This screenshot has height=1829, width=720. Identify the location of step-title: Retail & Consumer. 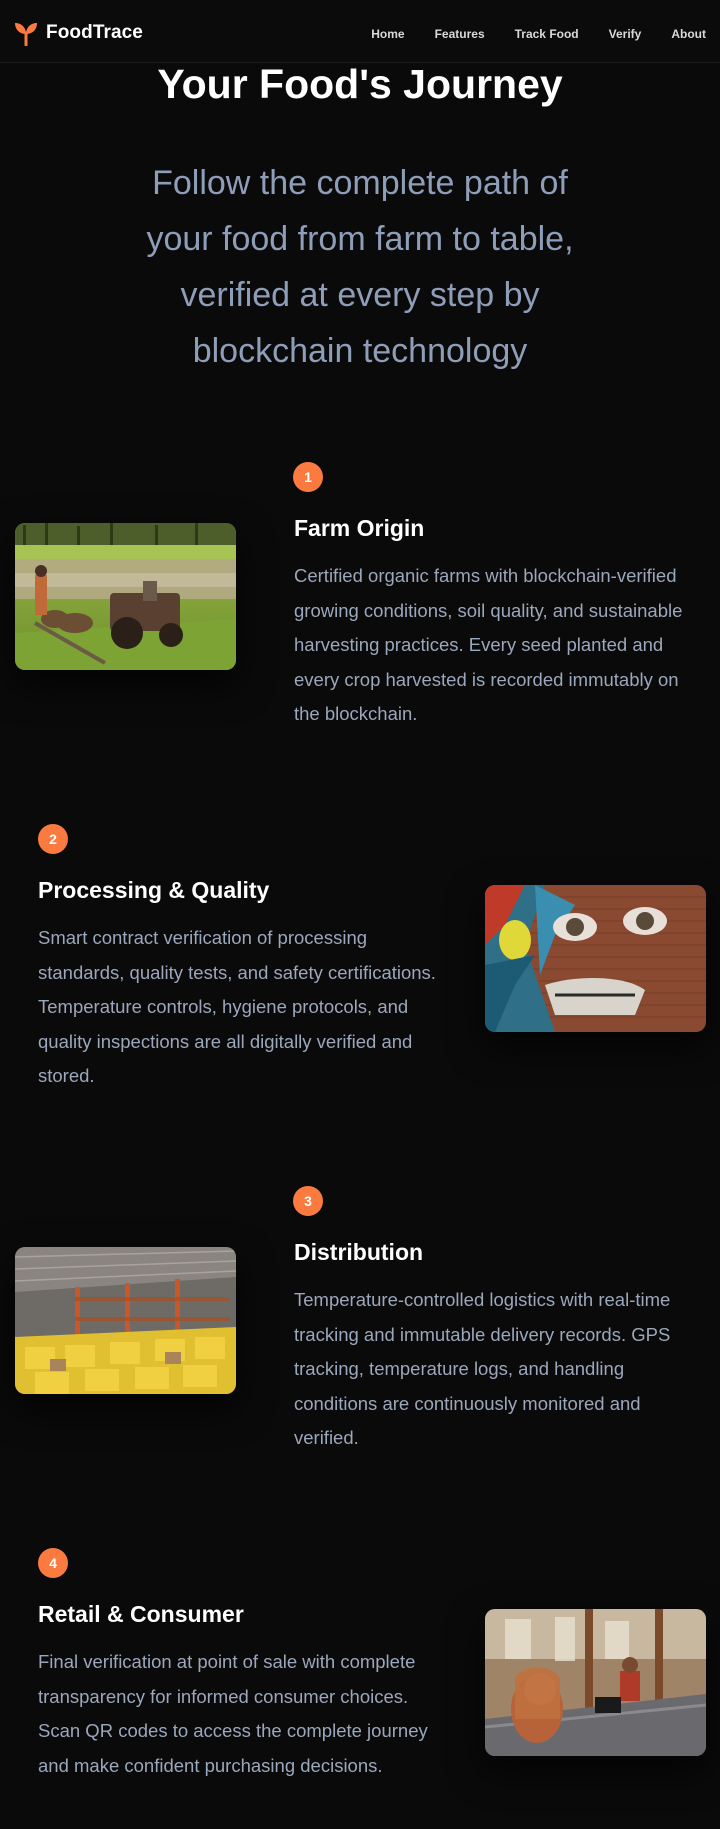
(141, 1614).